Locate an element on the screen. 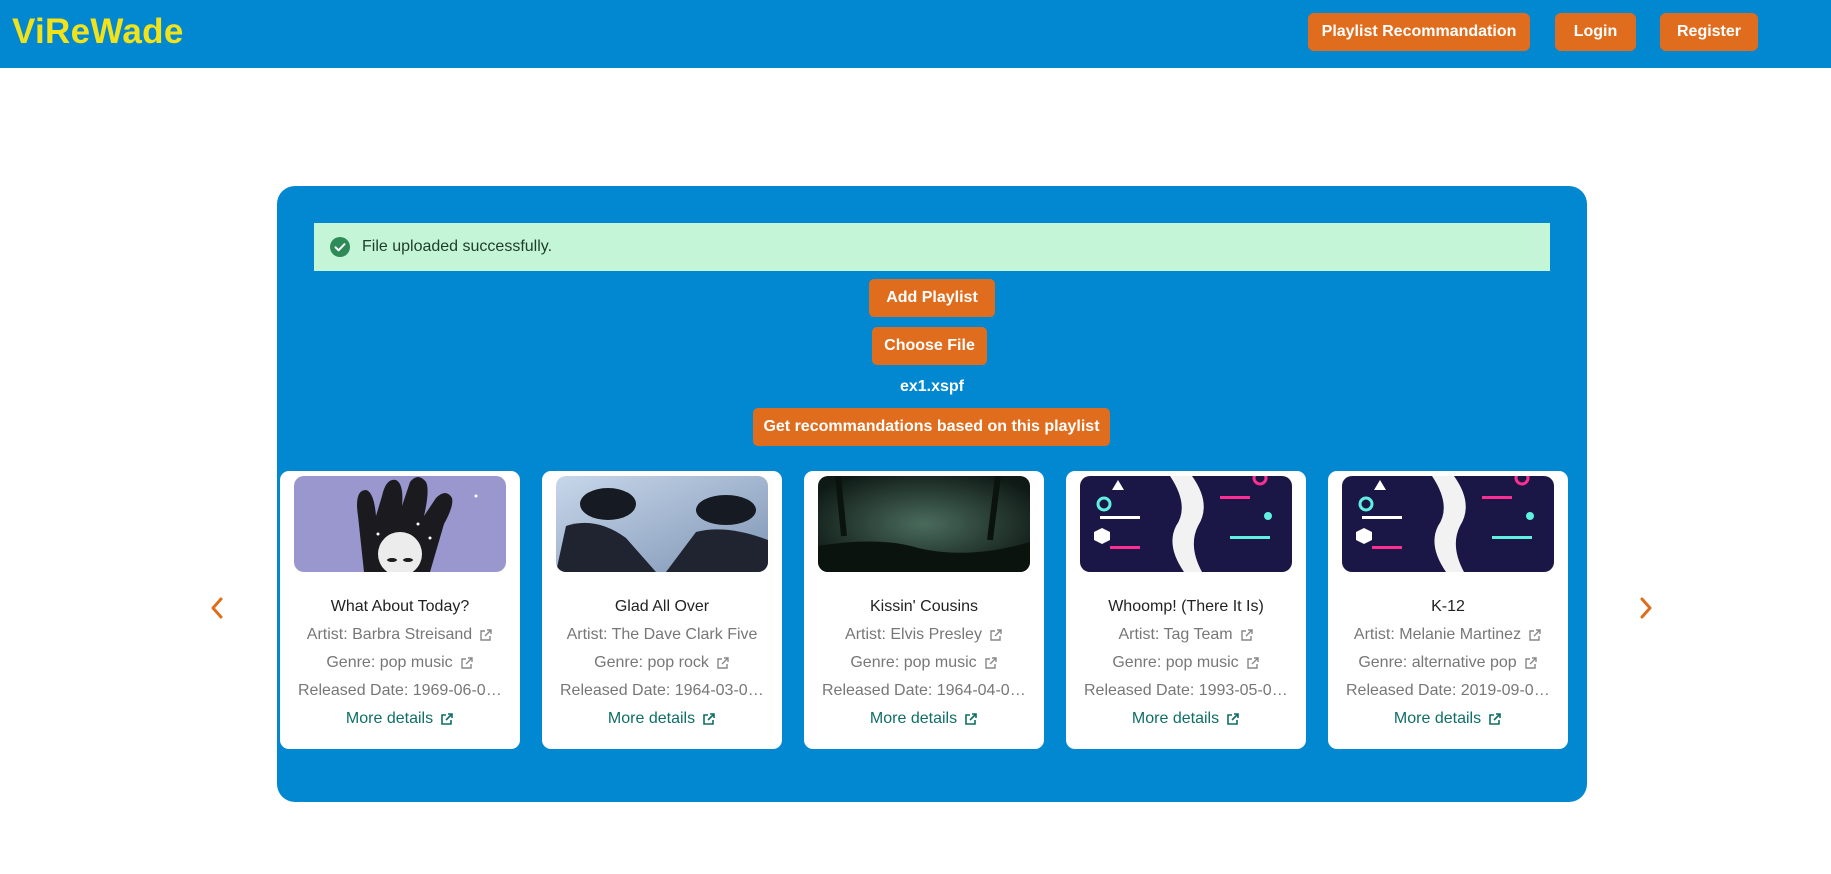 Image resolution: width=1831 pixels, height=874 pixels. playlist-recommendation-button: Playlist Recommandation is located at coordinates (1419, 32).